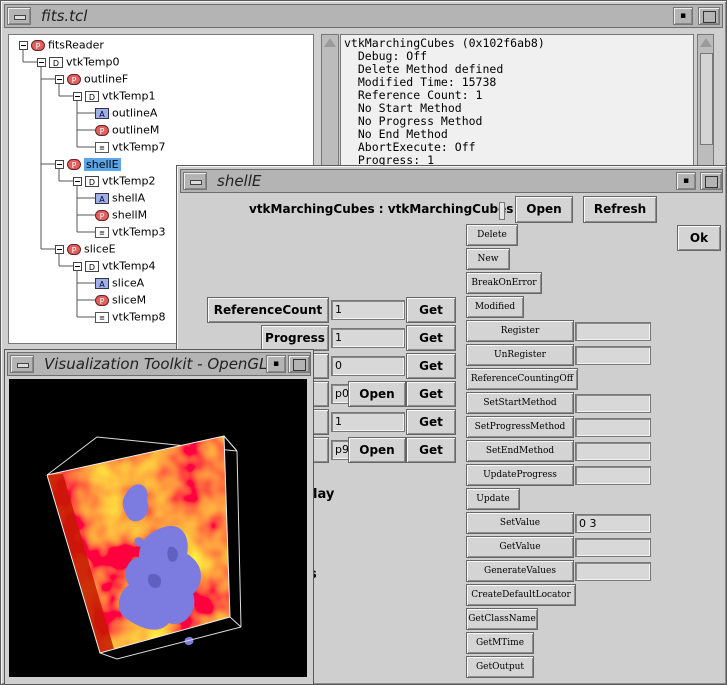 The width and height of the screenshot is (727, 685). Describe the element at coordinates (19, 16) in the screenshot. I see `window-menu-icon` at that location.